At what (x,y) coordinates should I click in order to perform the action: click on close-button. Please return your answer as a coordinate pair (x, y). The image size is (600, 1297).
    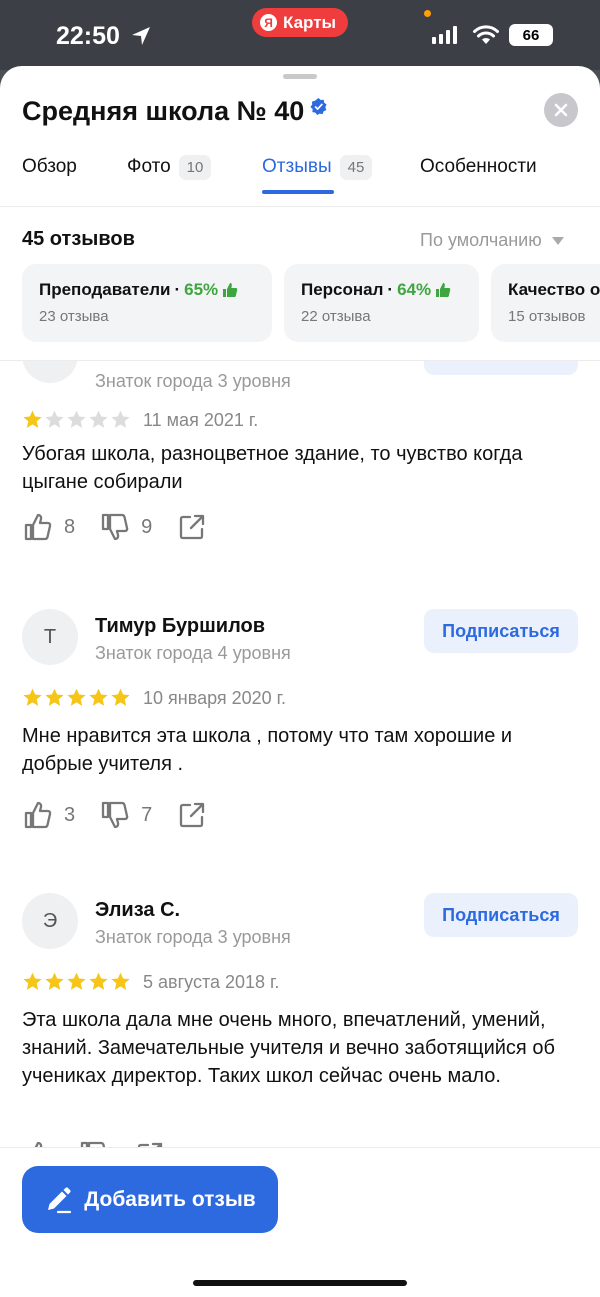
    Looking at the image, I should click on (561, 110).